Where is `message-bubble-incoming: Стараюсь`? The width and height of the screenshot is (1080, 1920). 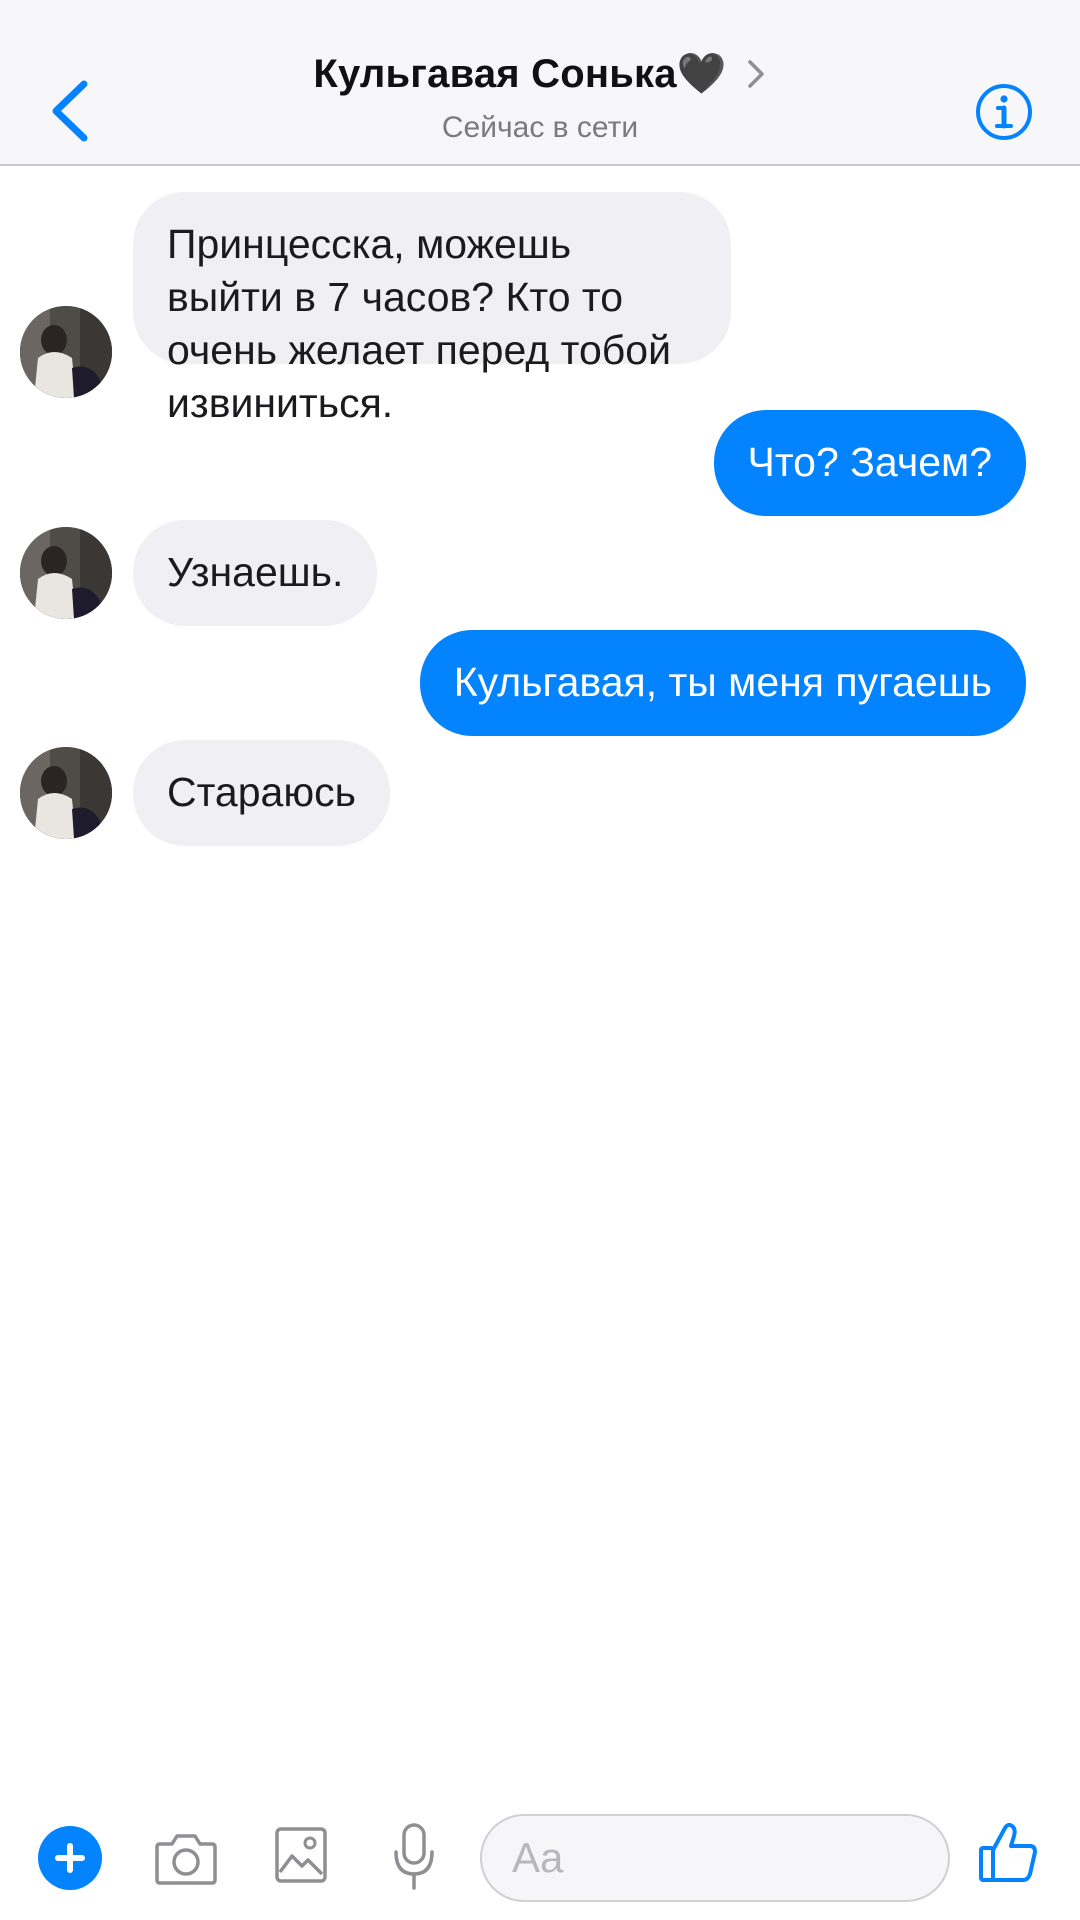 message-bubble-incoming: Стараюсь is located at coordinates (261, 793).